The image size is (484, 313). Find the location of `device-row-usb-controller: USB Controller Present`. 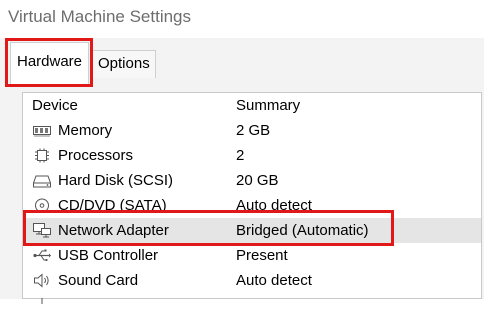

device-row-usb-controller: USB Controller Present is located at coordinates (252, 255).